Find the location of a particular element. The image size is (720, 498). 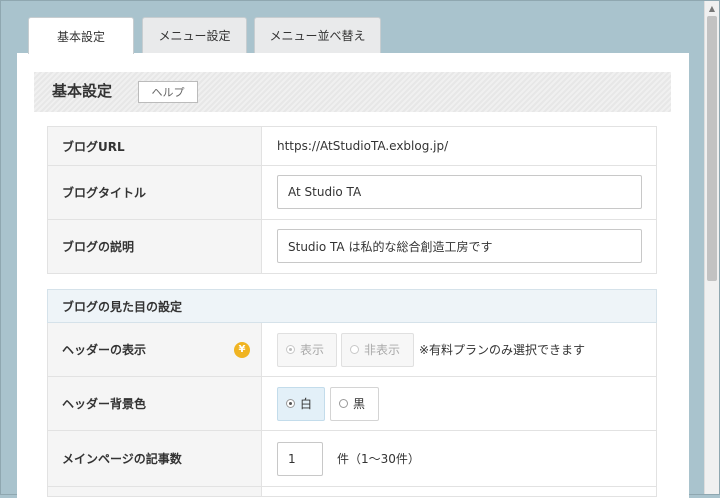

posts-per-page-label: メインページの記事数 is located at coordinates (155, 458).